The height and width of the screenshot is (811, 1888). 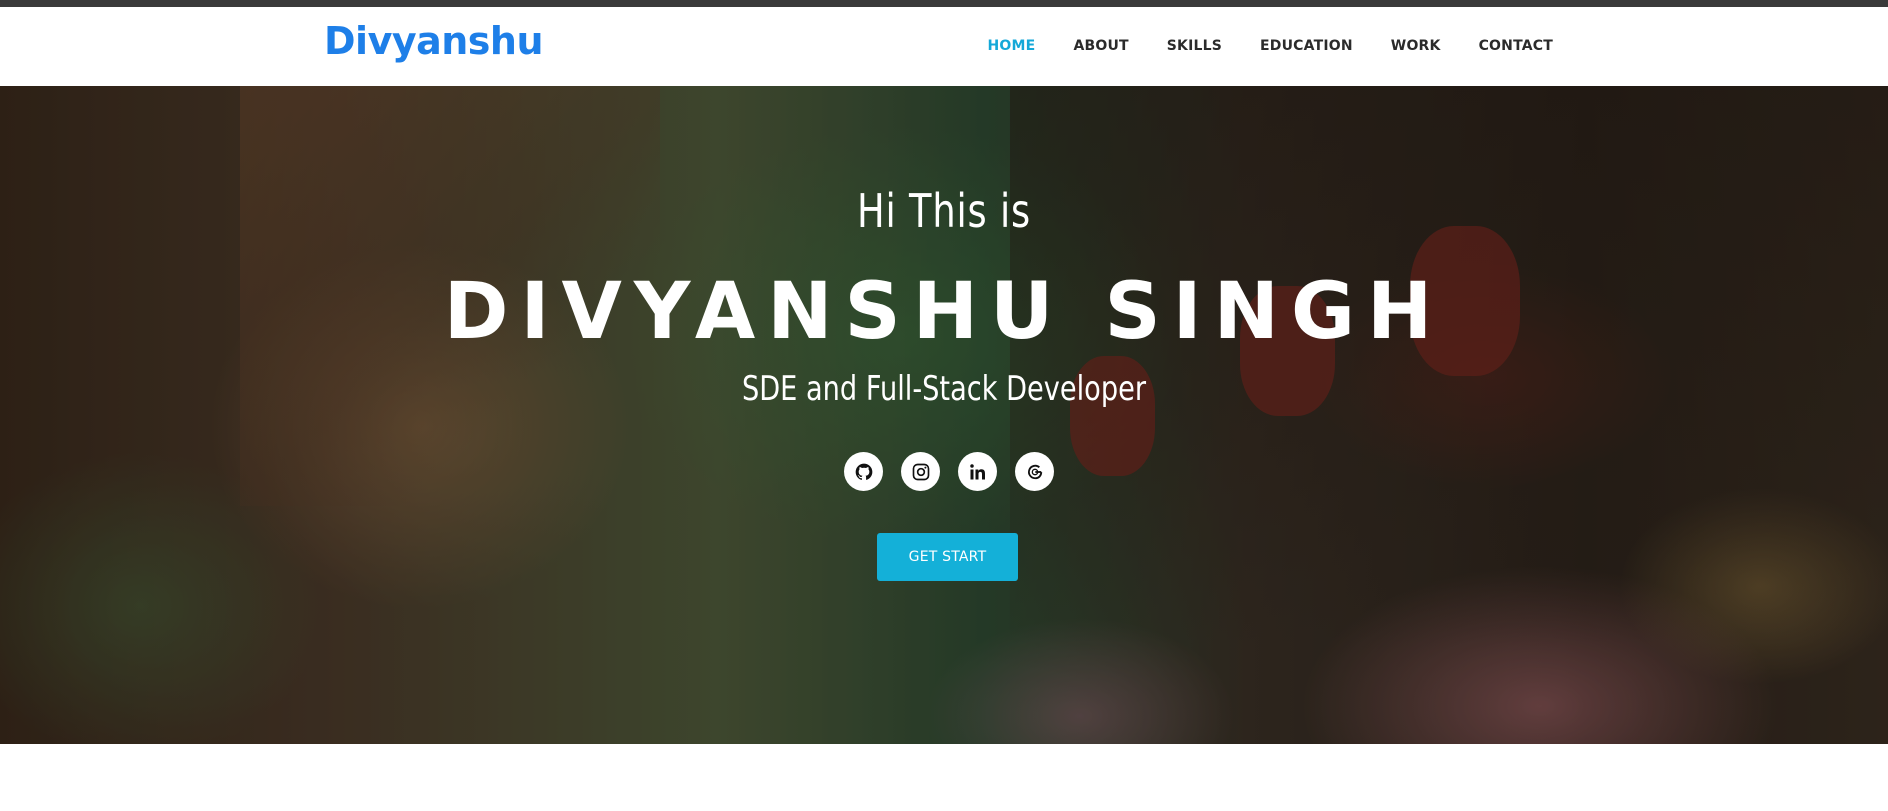 I want to click on hero-role: SDE and Full-Stack Developer, so click(x=944, y=389).